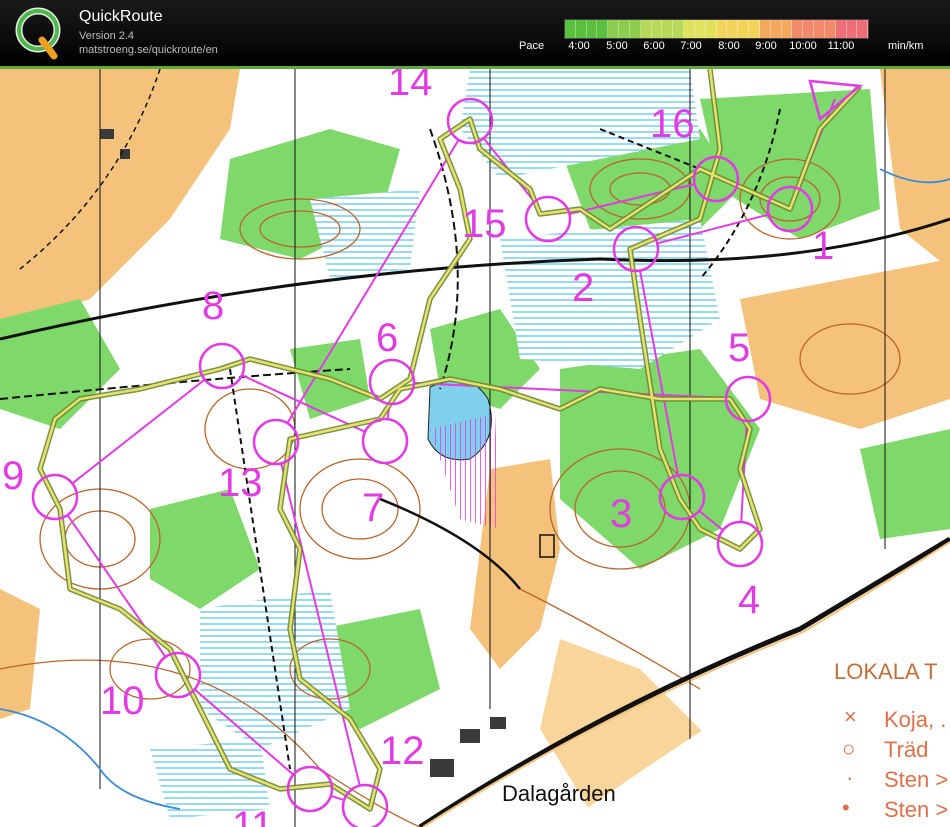  Describe the element at coordinates (583, 288) in the screenshot. I see `control-number-2: 2` at that location.